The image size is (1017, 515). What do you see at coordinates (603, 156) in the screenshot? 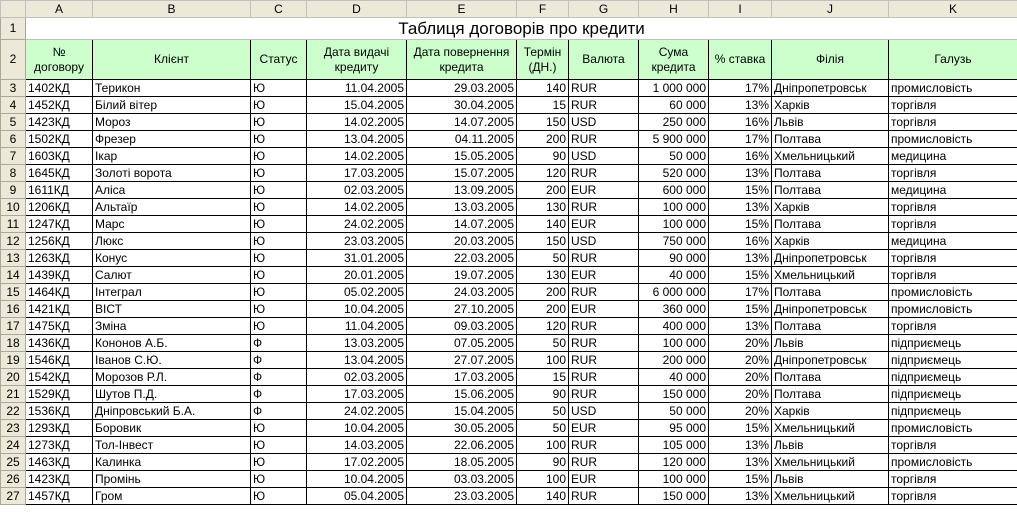
I see `cell-currency: USD` at bounding box center [603, 156].